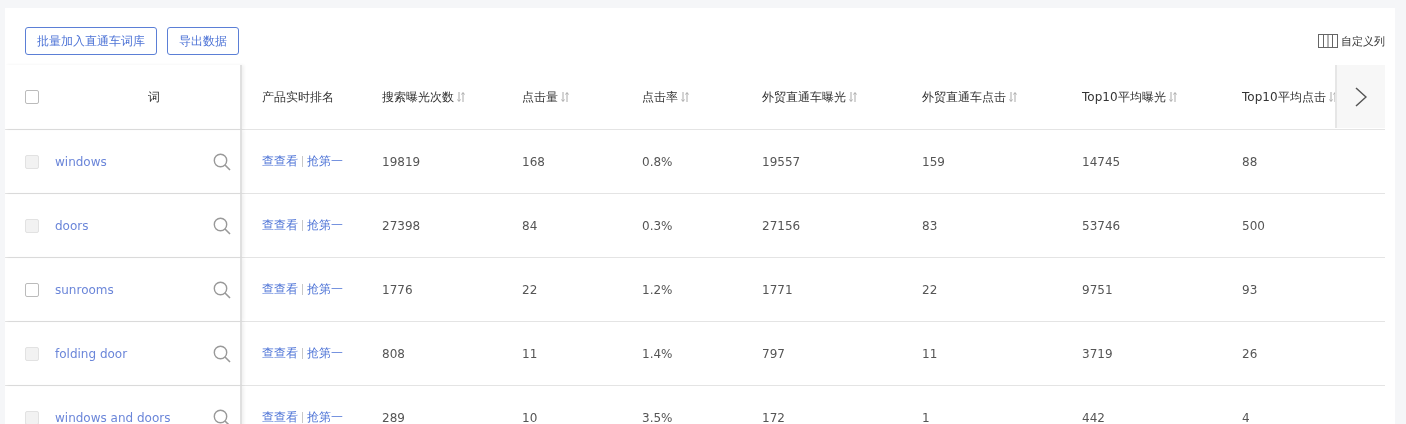  Describe the element at coordinates (393, 353) in the screenshot. I see `table-cell: 808` at that location.